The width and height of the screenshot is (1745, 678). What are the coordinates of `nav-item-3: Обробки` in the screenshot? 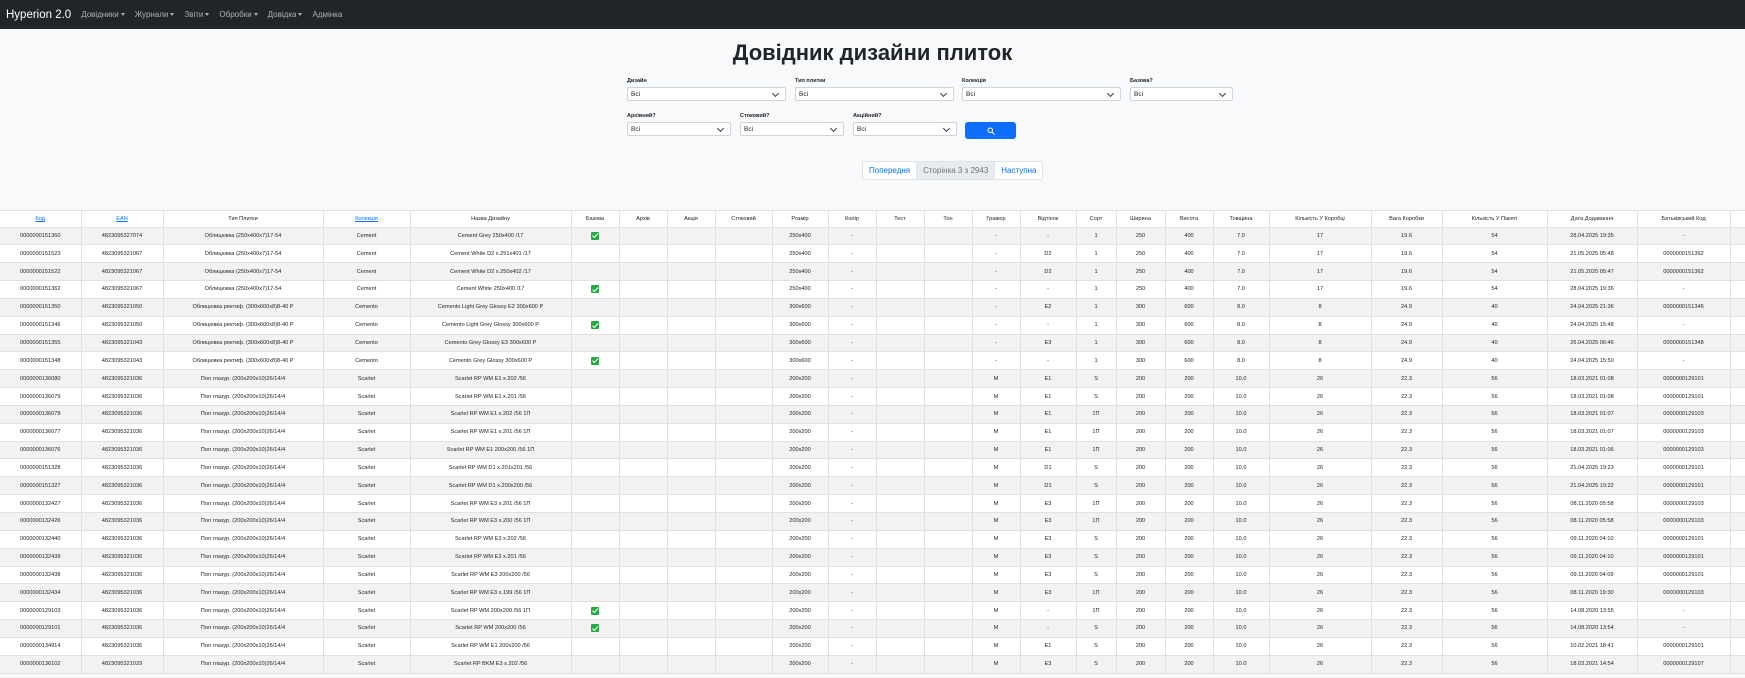 It's located at (238, 14).